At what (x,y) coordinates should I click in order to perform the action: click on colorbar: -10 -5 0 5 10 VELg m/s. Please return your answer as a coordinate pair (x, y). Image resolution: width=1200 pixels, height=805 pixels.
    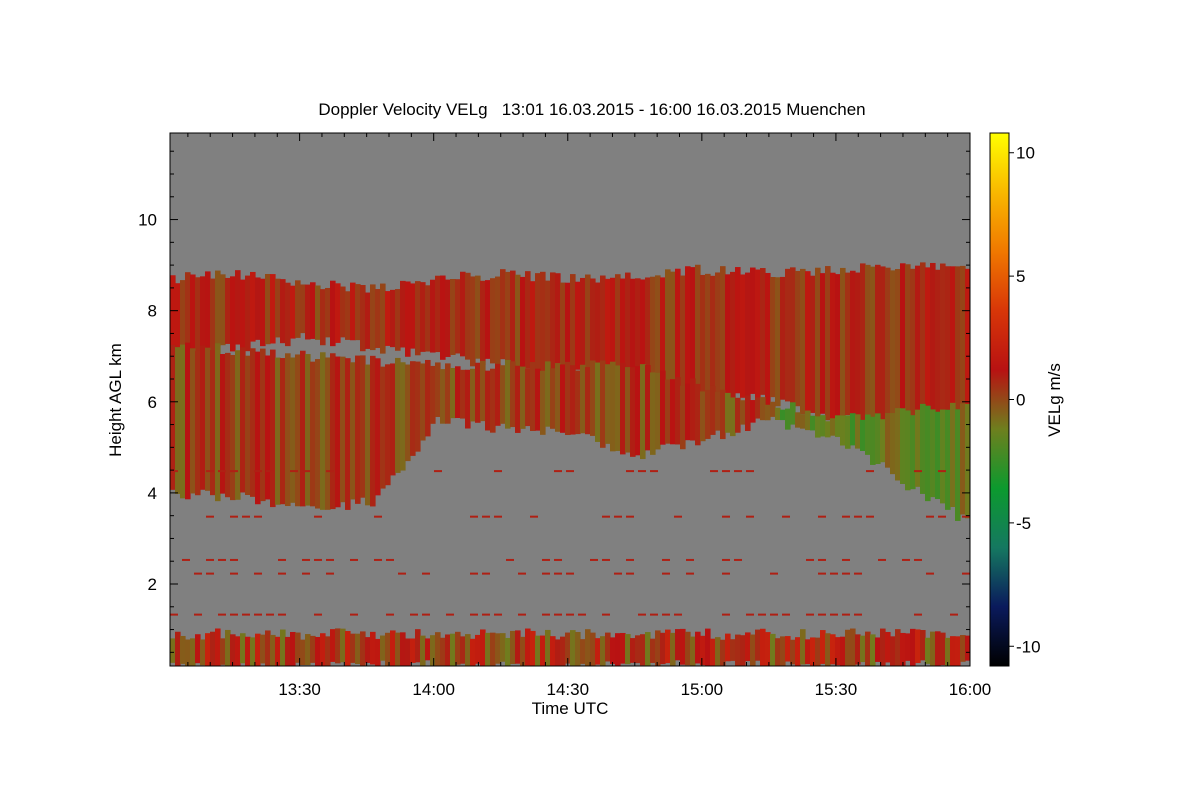
    Looking at the image, I should click on (1026, 399).